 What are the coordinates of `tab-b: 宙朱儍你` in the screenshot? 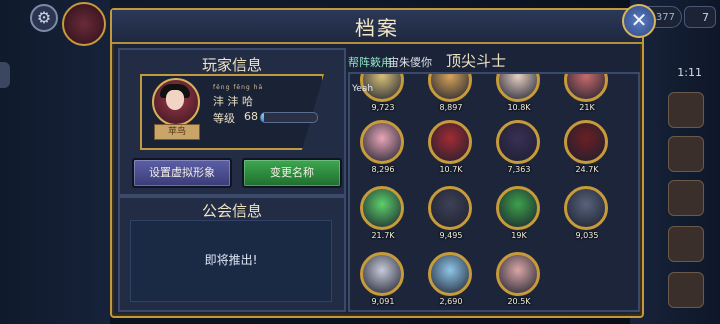 It's located at (410, 62).